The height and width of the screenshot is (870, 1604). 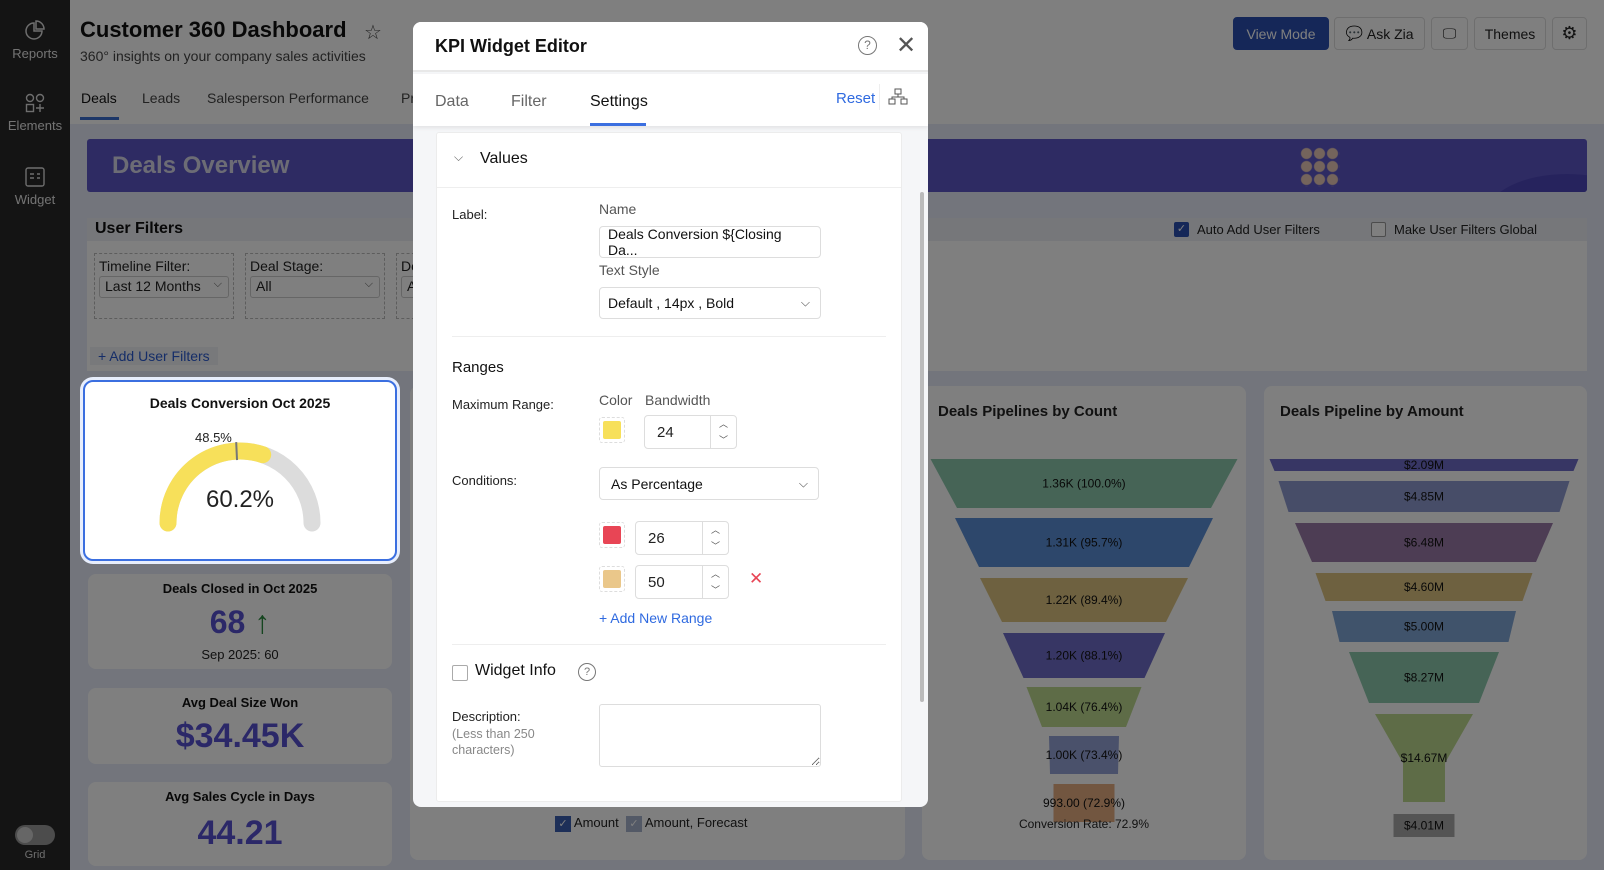 I want to click on active-tab-indicator, so click(x=618, y=124).